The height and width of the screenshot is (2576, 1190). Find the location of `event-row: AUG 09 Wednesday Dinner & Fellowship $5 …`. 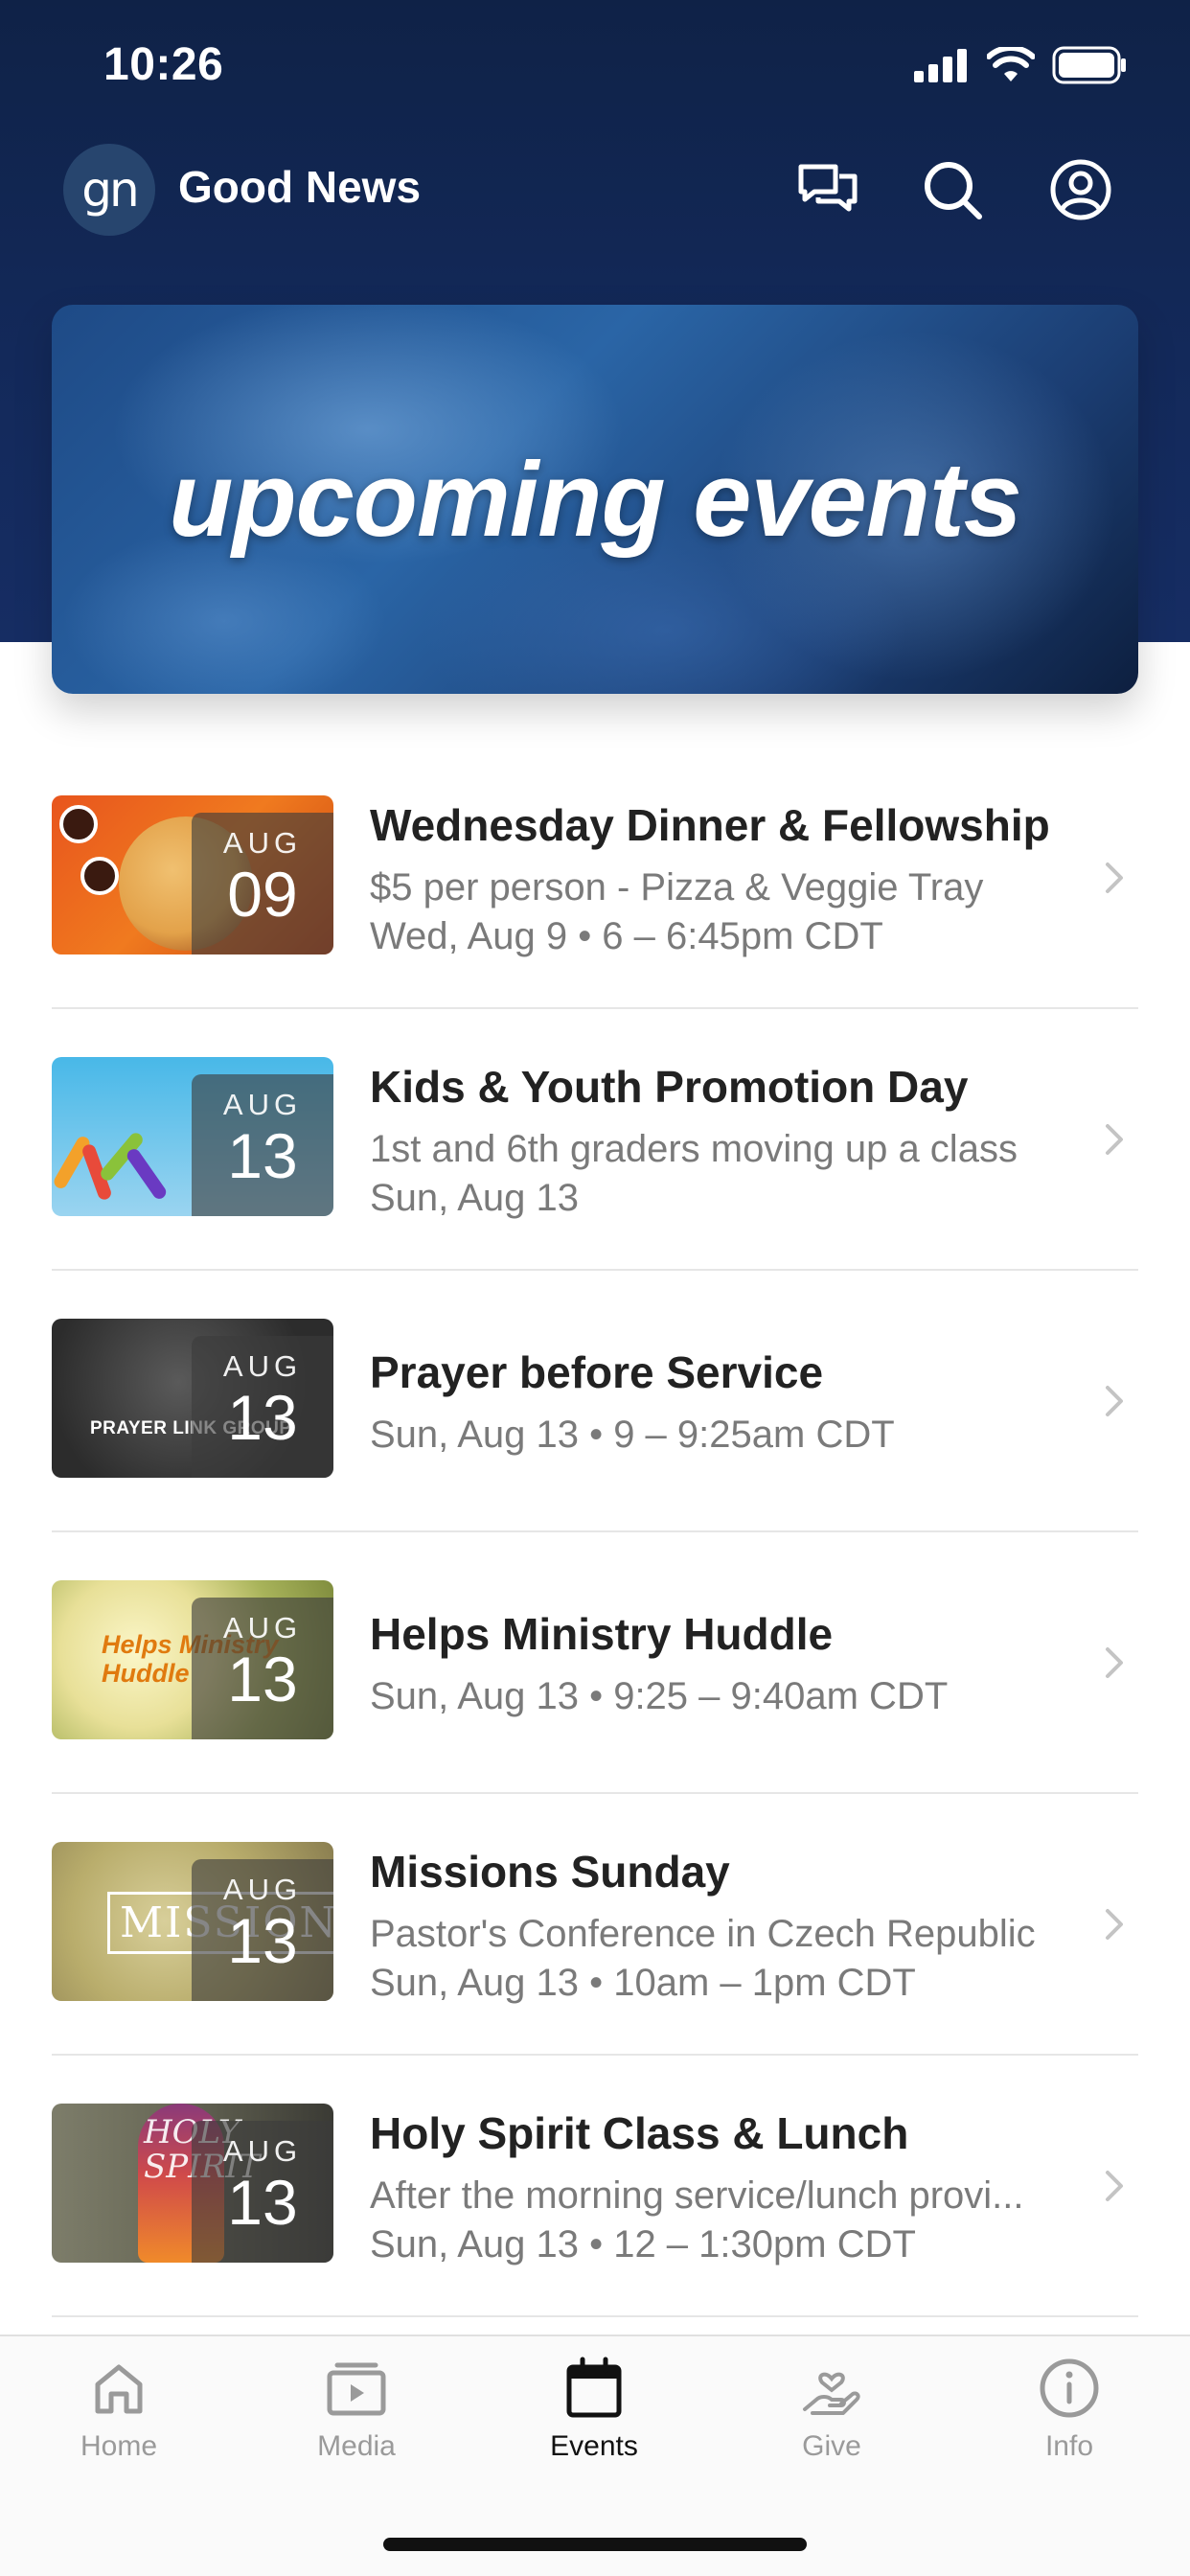

event-row: AUG 09 Wednesday Dinner & Fellowship $5 … is located at coordinates (595, 878).